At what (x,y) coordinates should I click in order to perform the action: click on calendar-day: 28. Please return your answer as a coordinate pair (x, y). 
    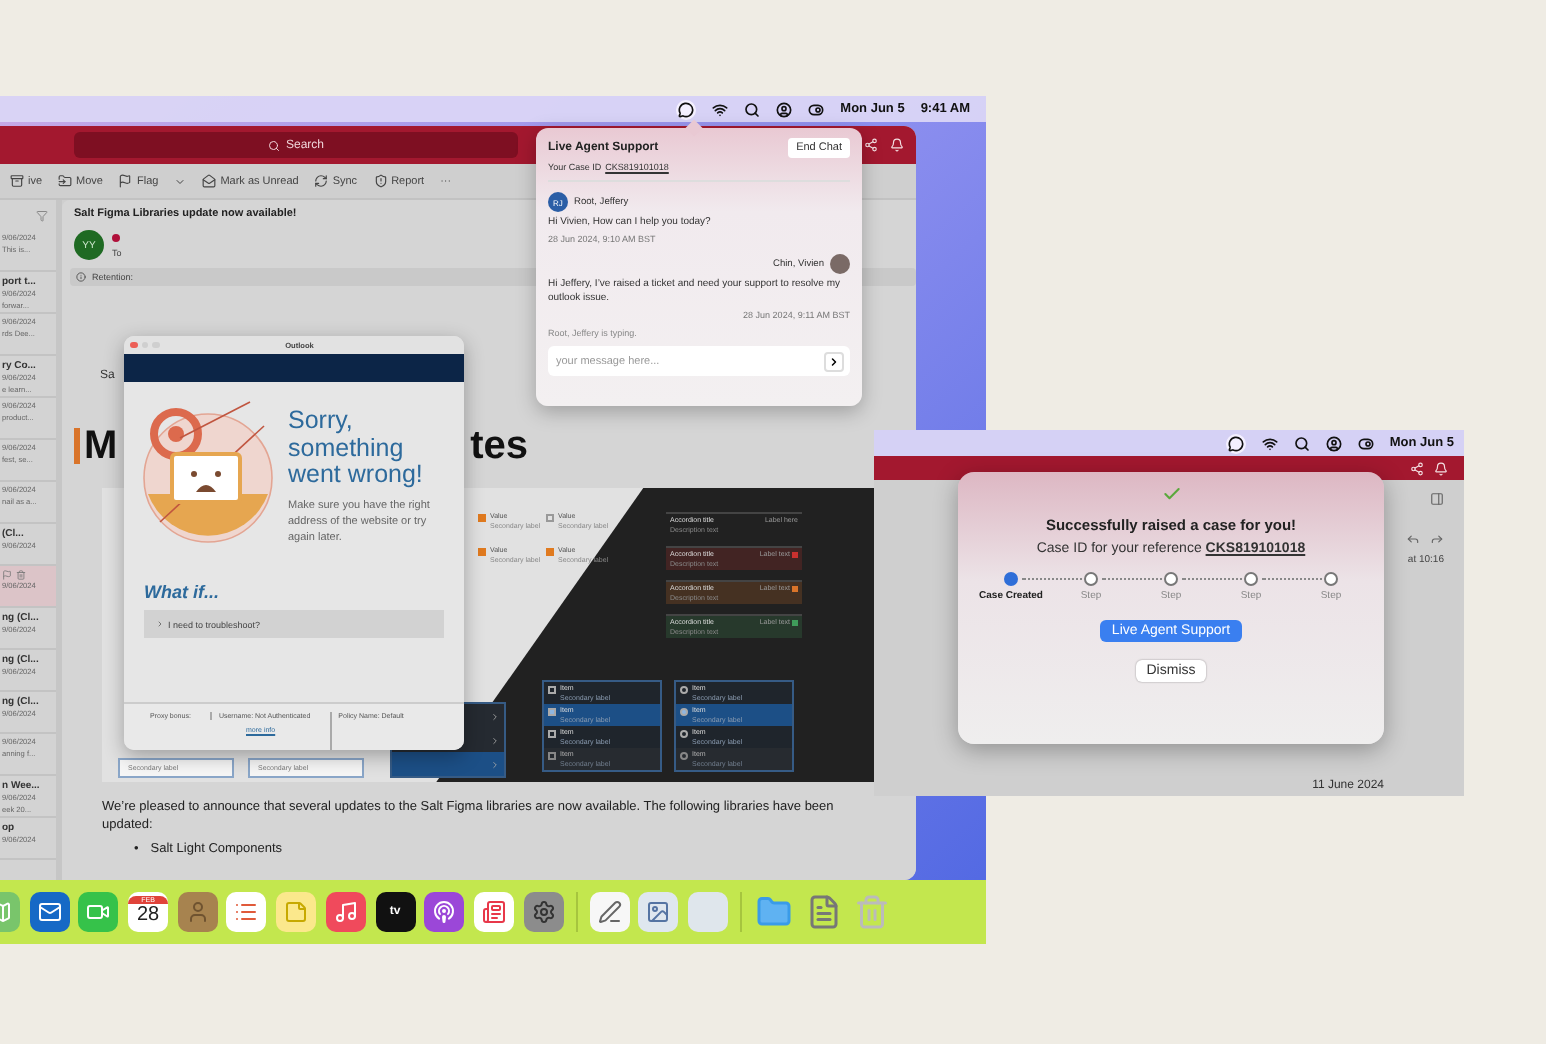
    Looking at the image, I should click on (148, 916).